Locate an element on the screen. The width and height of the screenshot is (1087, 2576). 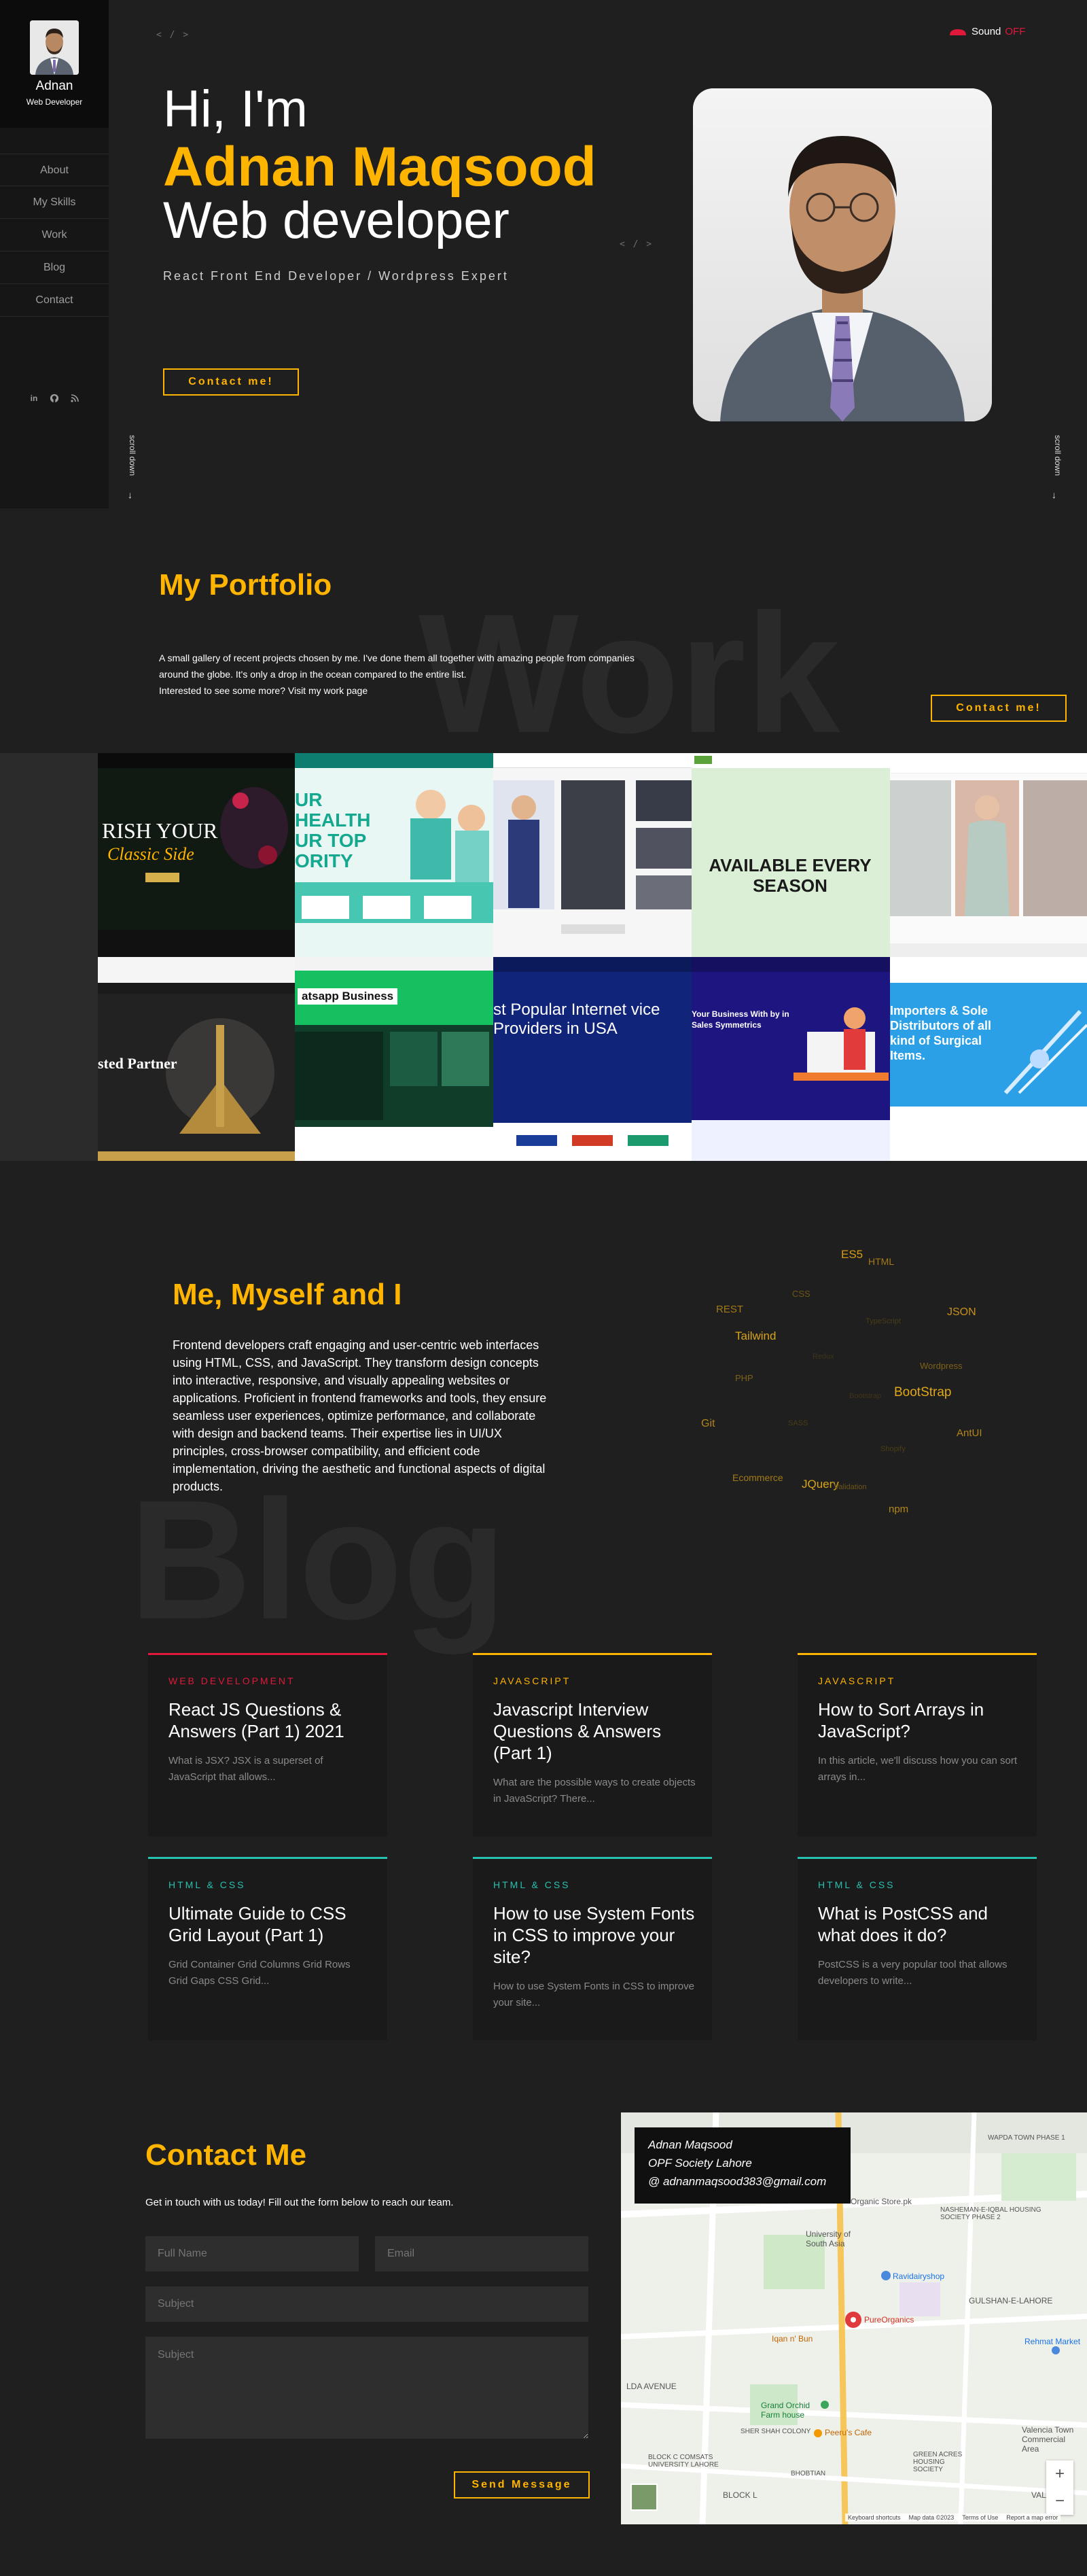
map-card-email: @ adnanmaqsood383@gmail.com is located at coordinates (737, 2181).